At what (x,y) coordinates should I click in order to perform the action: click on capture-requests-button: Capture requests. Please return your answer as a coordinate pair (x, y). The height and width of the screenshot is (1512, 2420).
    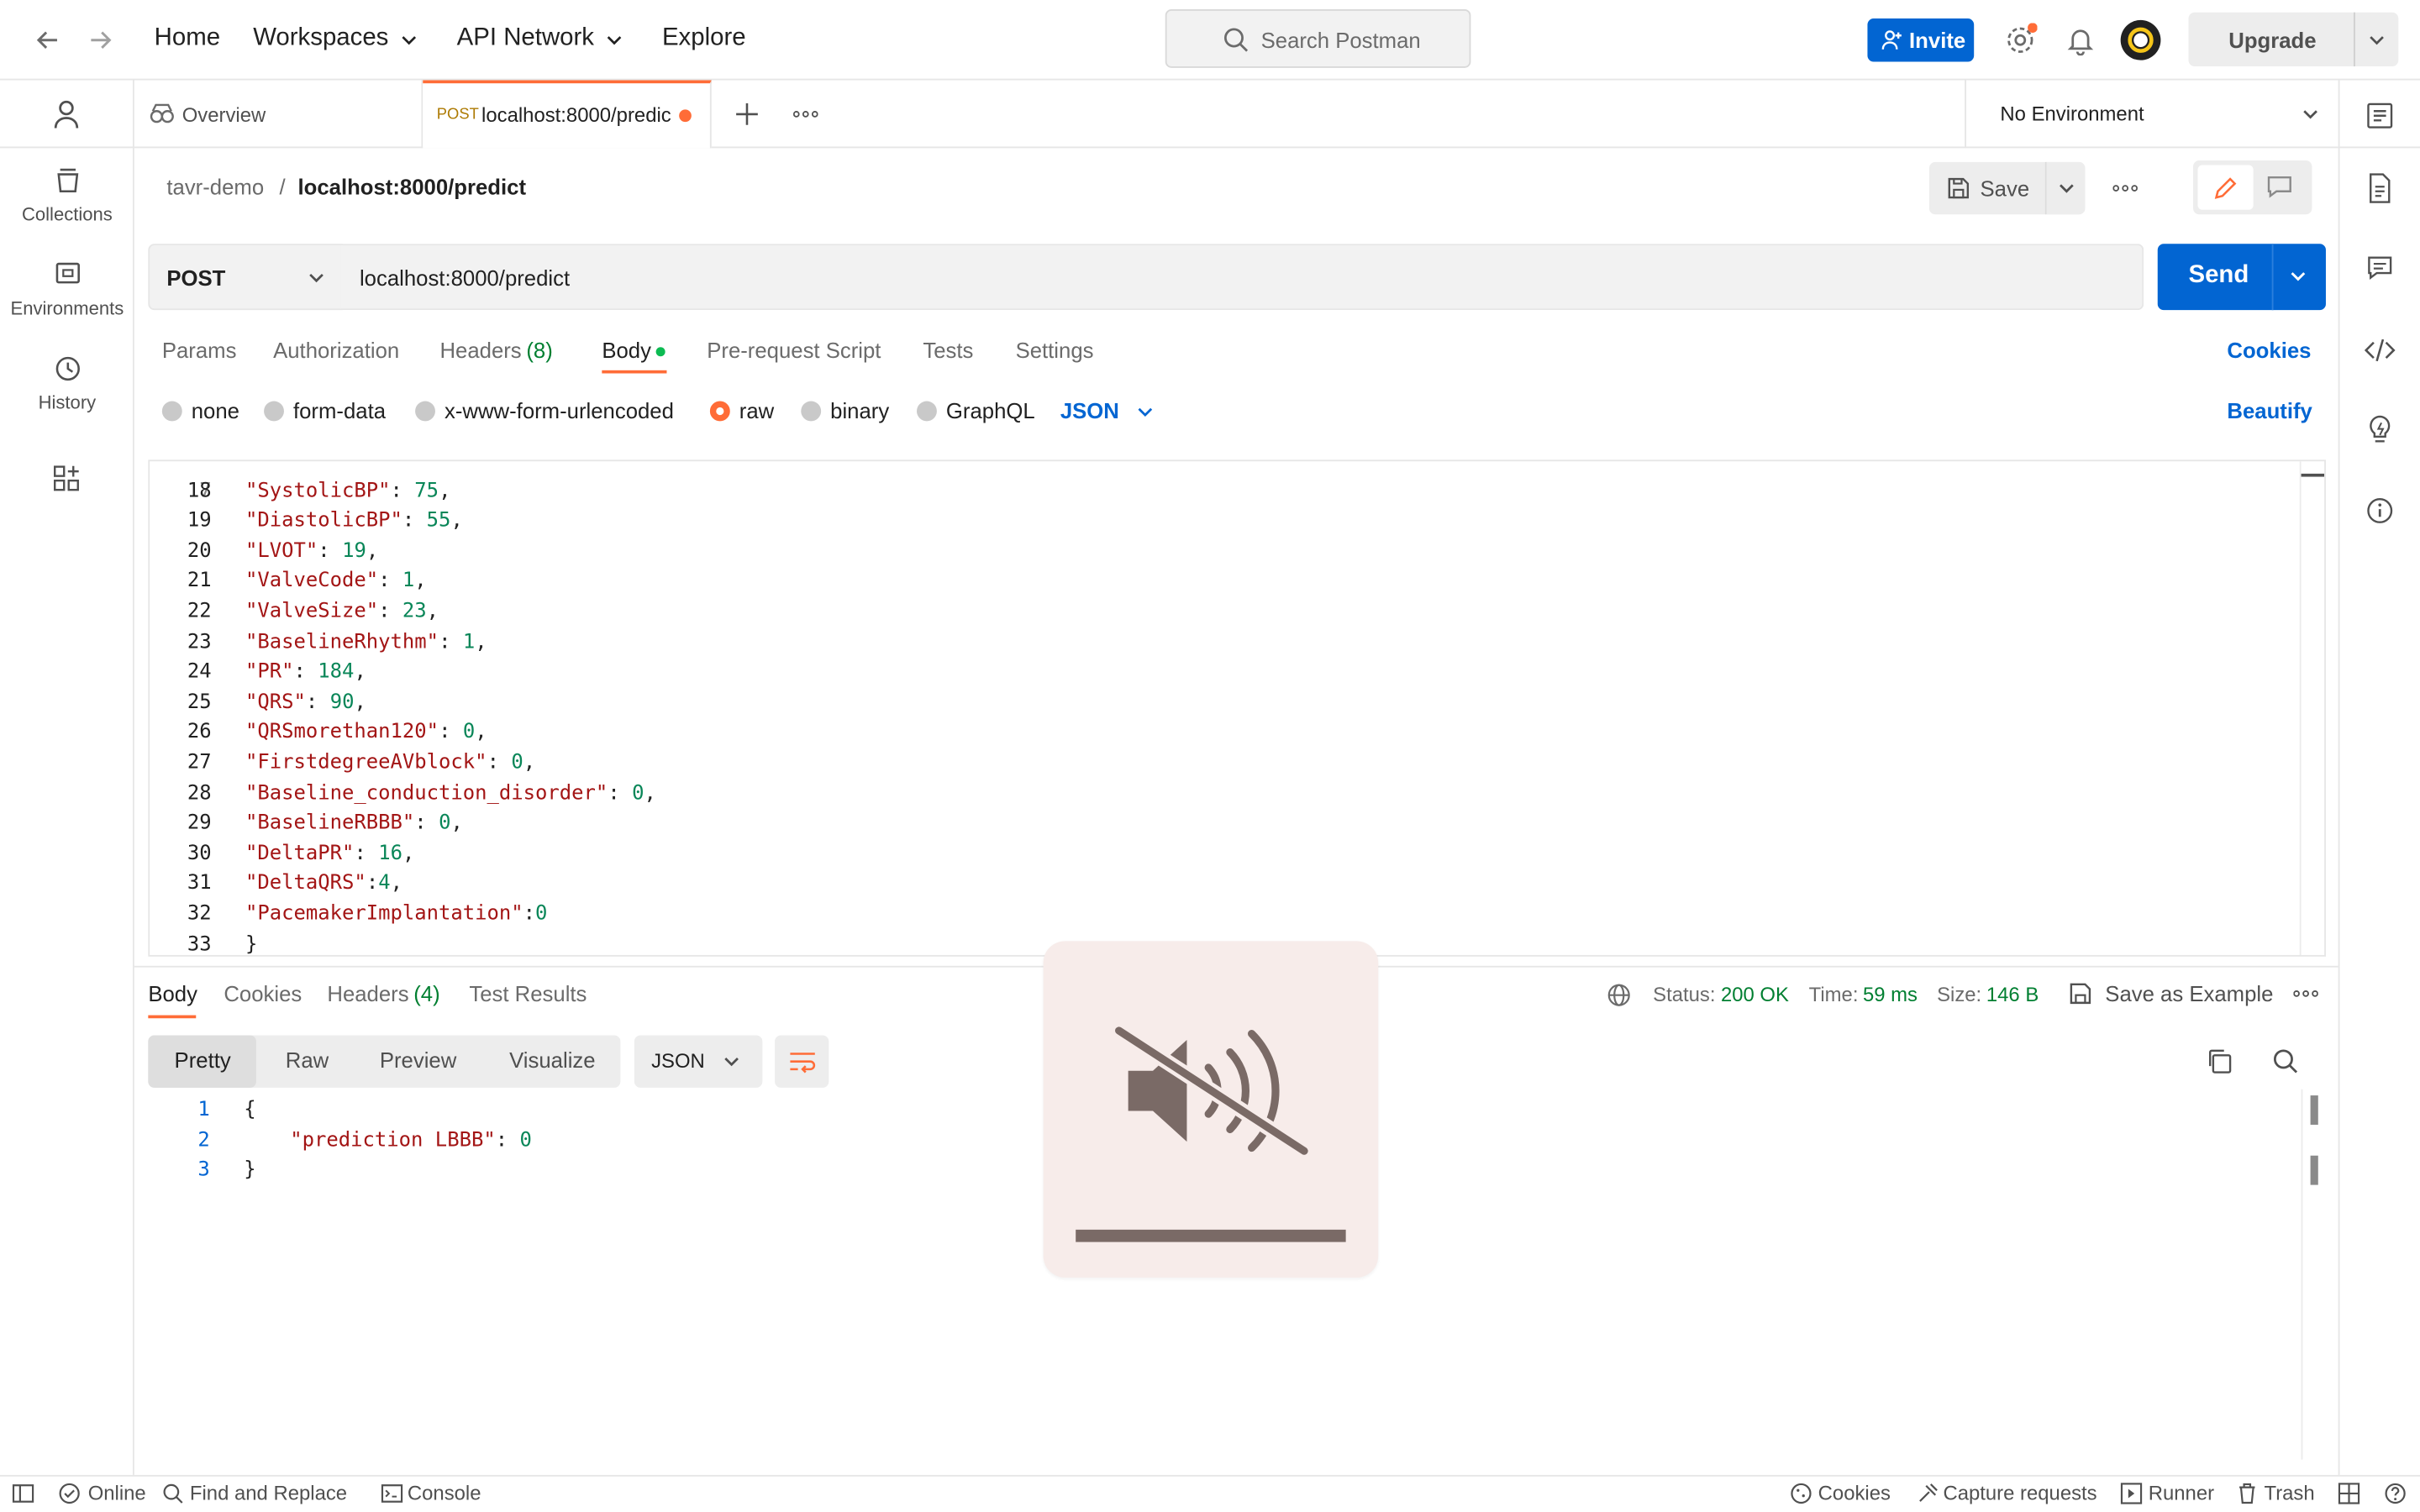
    Looking at the image, I should click on (2020, 1492).